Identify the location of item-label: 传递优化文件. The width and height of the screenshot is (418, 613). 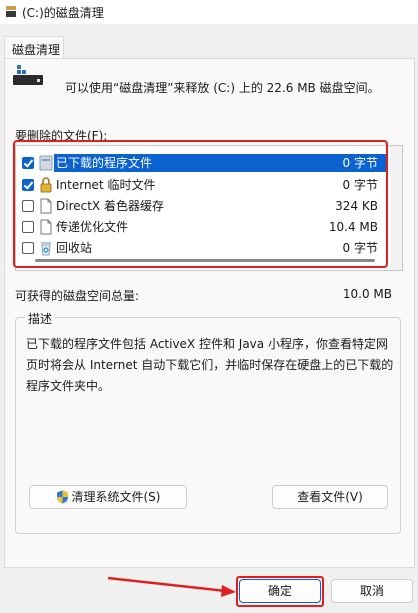
(92, 227).